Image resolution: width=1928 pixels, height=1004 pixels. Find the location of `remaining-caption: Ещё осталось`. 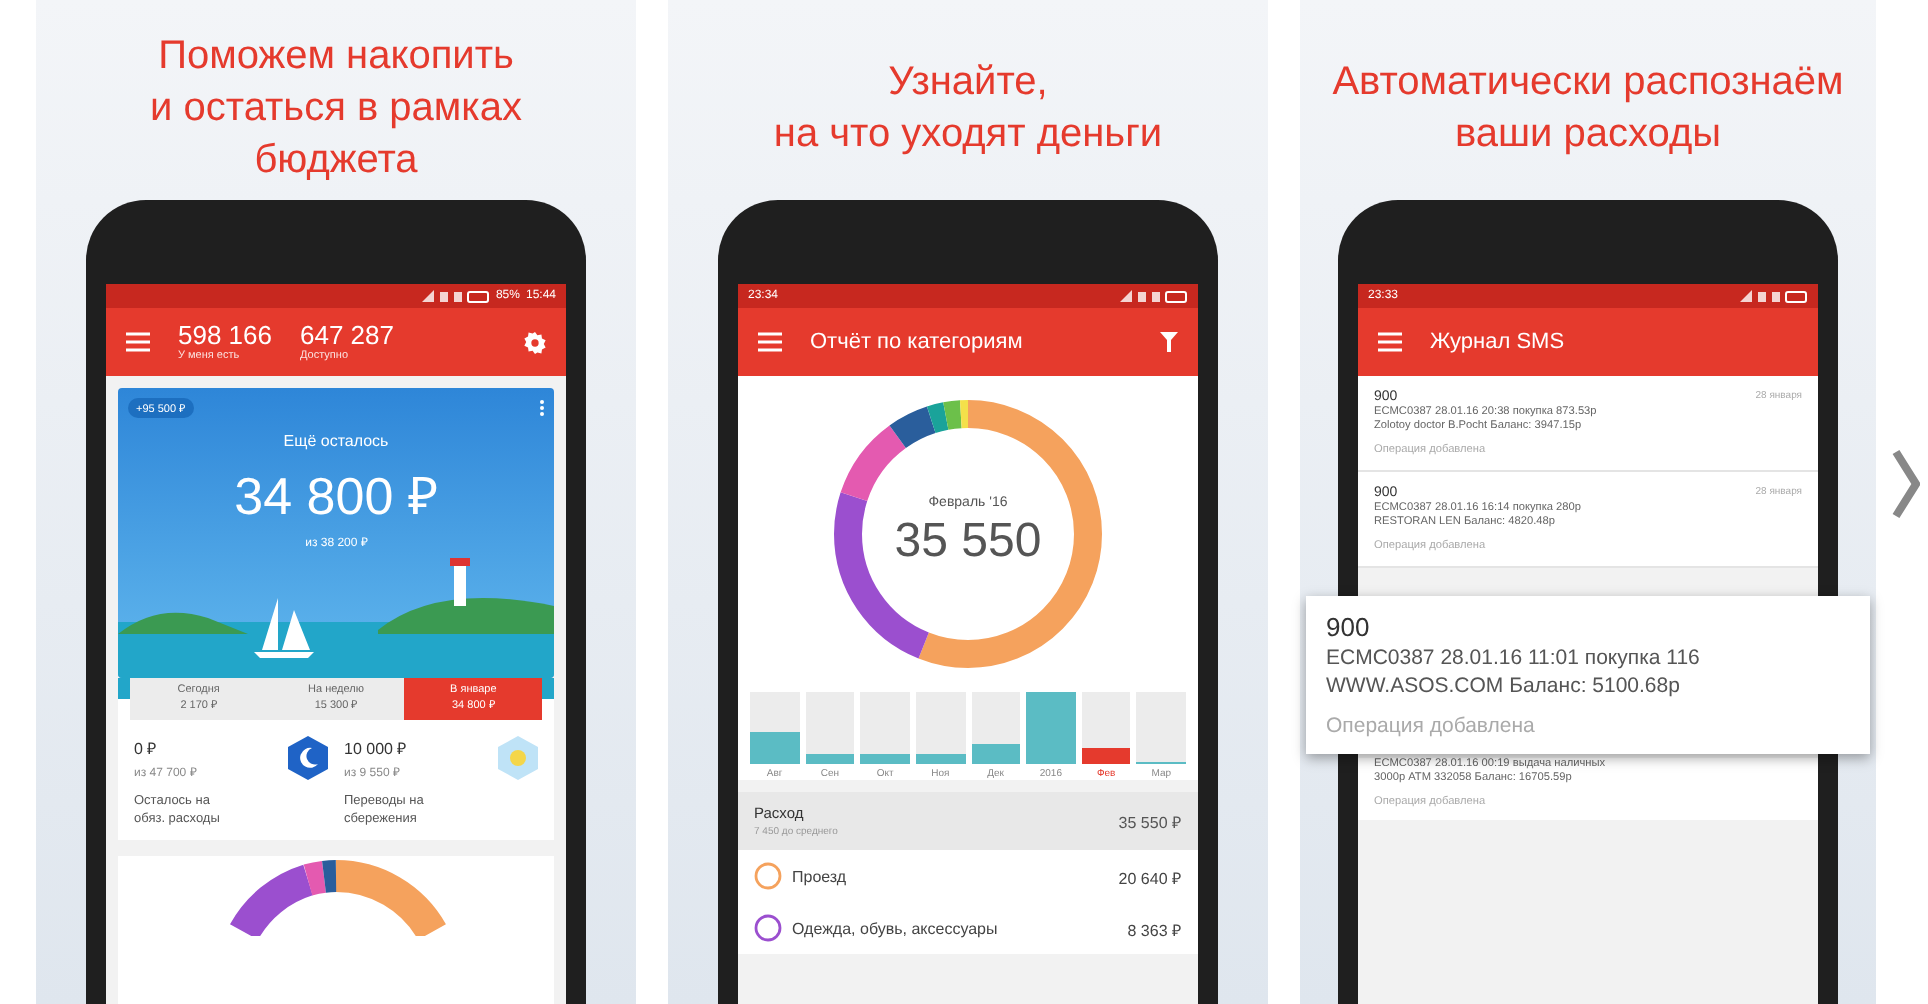

remaining-caption: Ещё осталось is located at coordinates (336, 441).